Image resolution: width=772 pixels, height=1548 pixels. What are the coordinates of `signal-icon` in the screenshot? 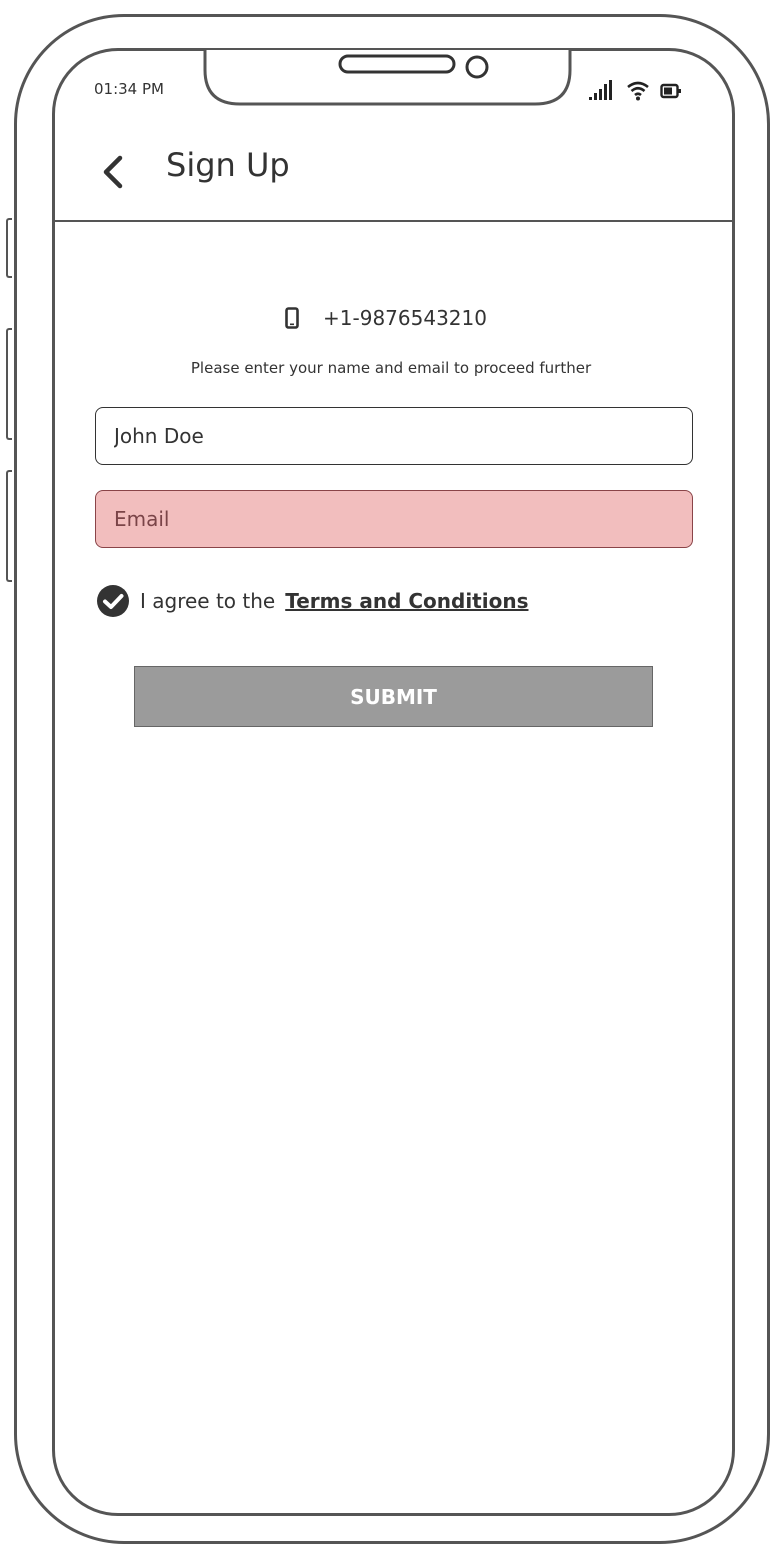 It's located at (600, 90).